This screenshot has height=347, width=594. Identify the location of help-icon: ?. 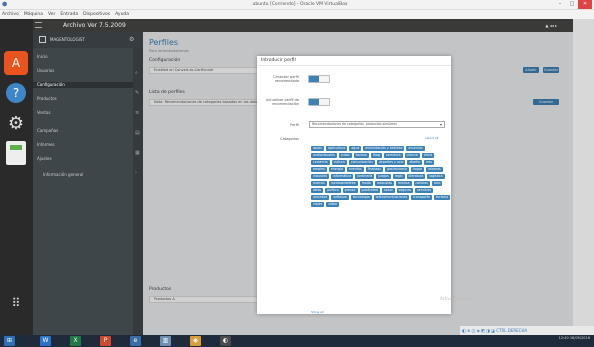
(16, 93).